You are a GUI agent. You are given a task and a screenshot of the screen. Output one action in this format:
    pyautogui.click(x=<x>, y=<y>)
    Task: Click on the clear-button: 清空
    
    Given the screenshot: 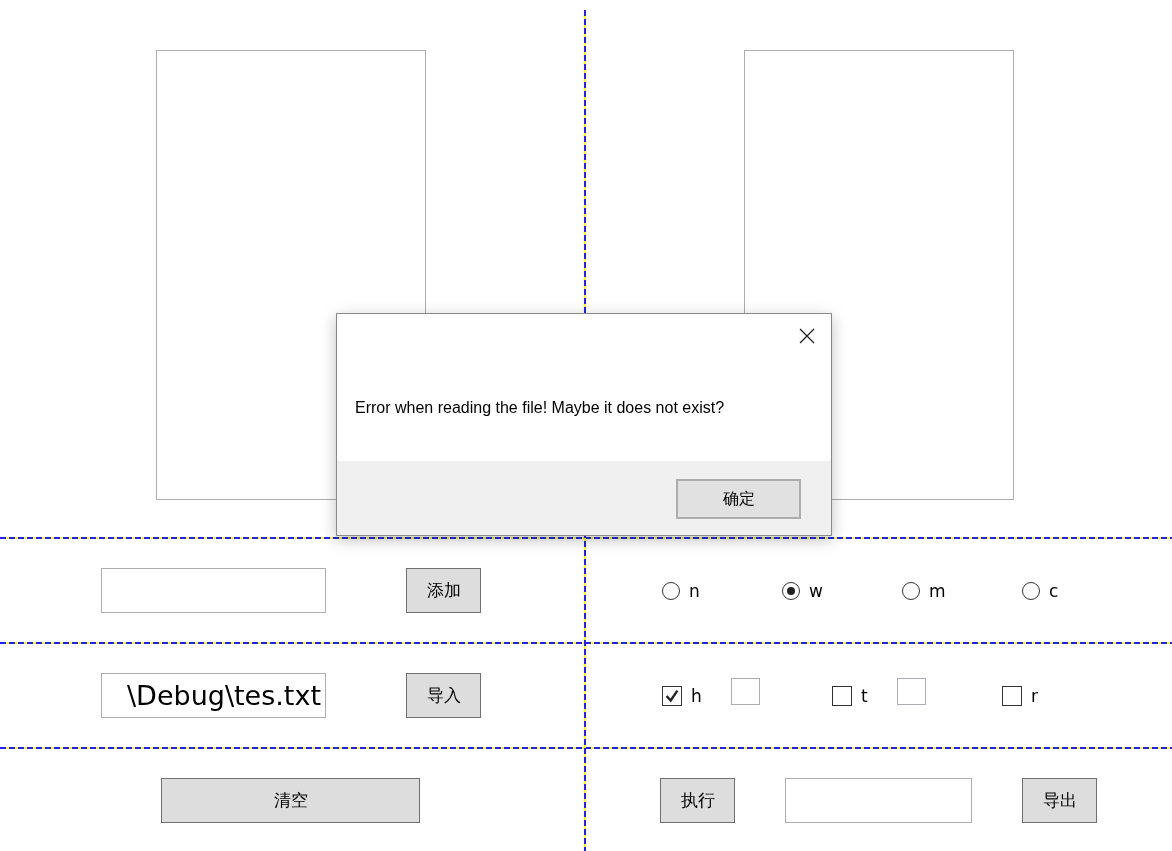 What is the action you would take?
    pyautogui.click(x=290, y=800)
    